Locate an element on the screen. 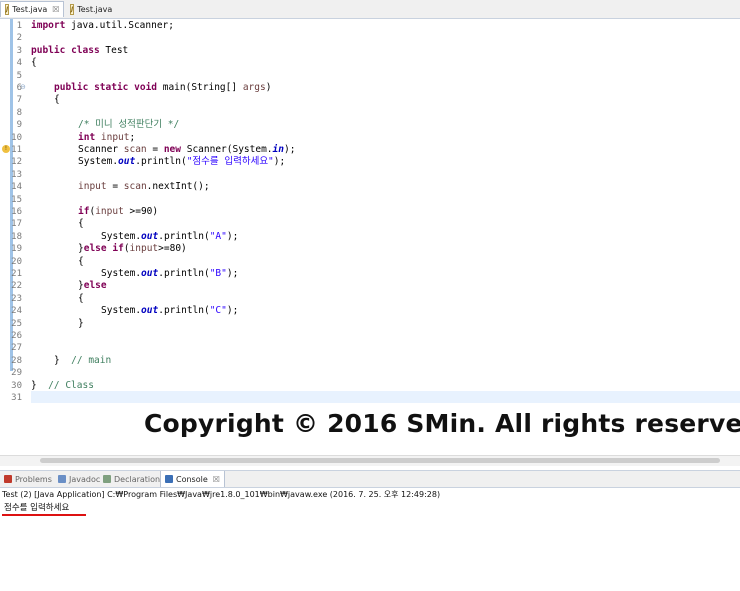 The width and height of the screenshot is (740, 591). code-line-16: if(input >=90) is located at coordinates (118, 212).